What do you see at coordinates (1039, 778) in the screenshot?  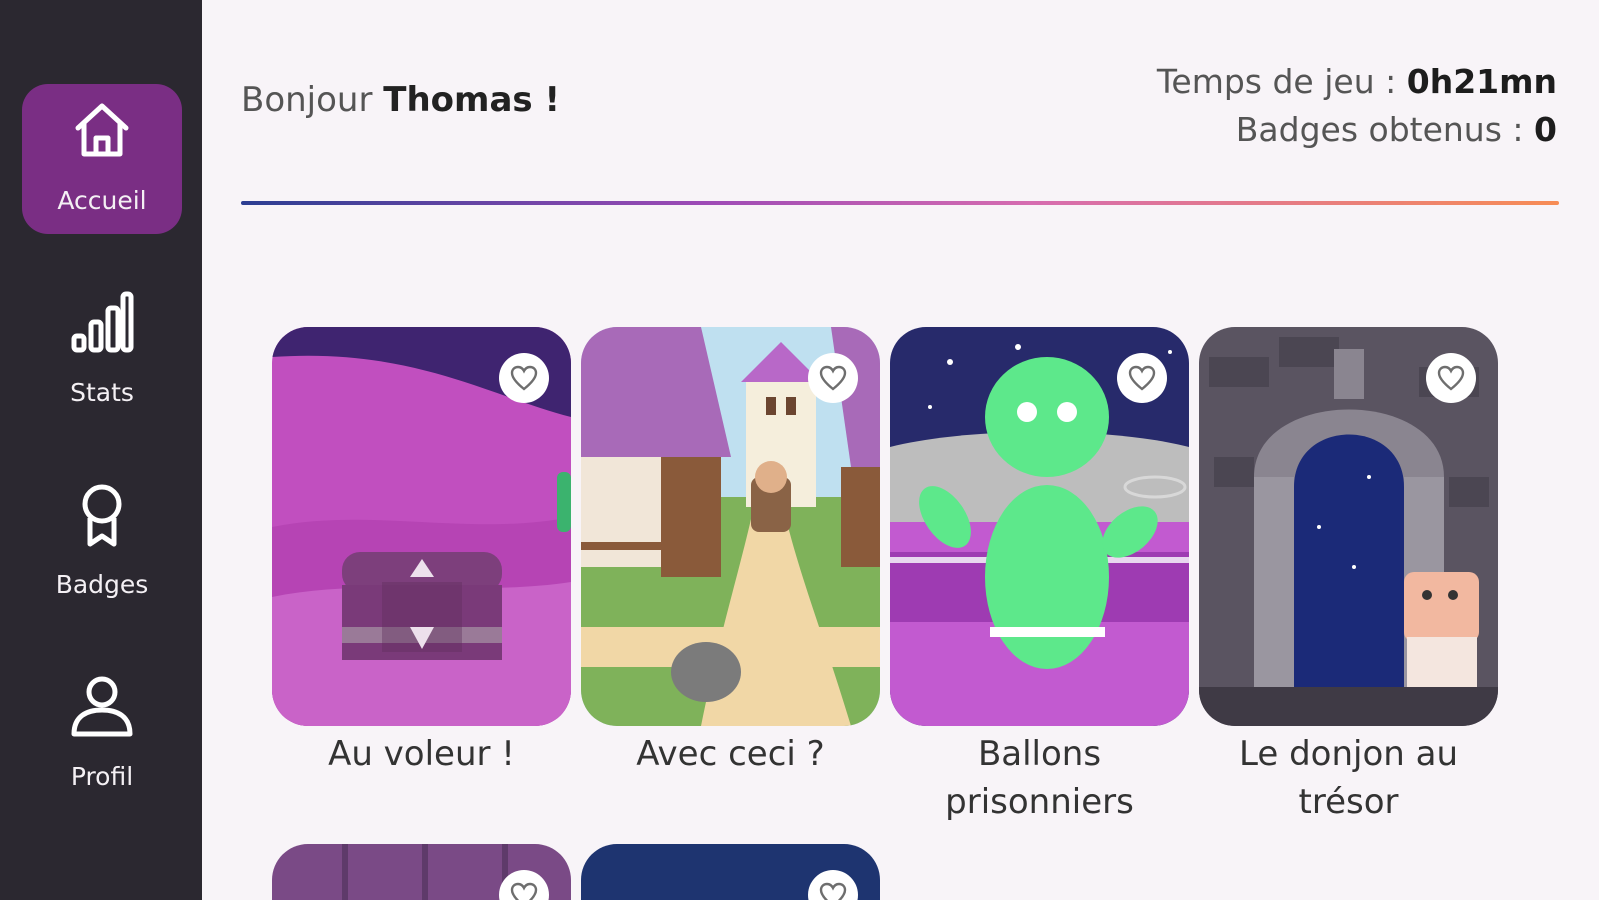 I see `game-title: Ballons prisonniers` at bounding box center [1039, 778].